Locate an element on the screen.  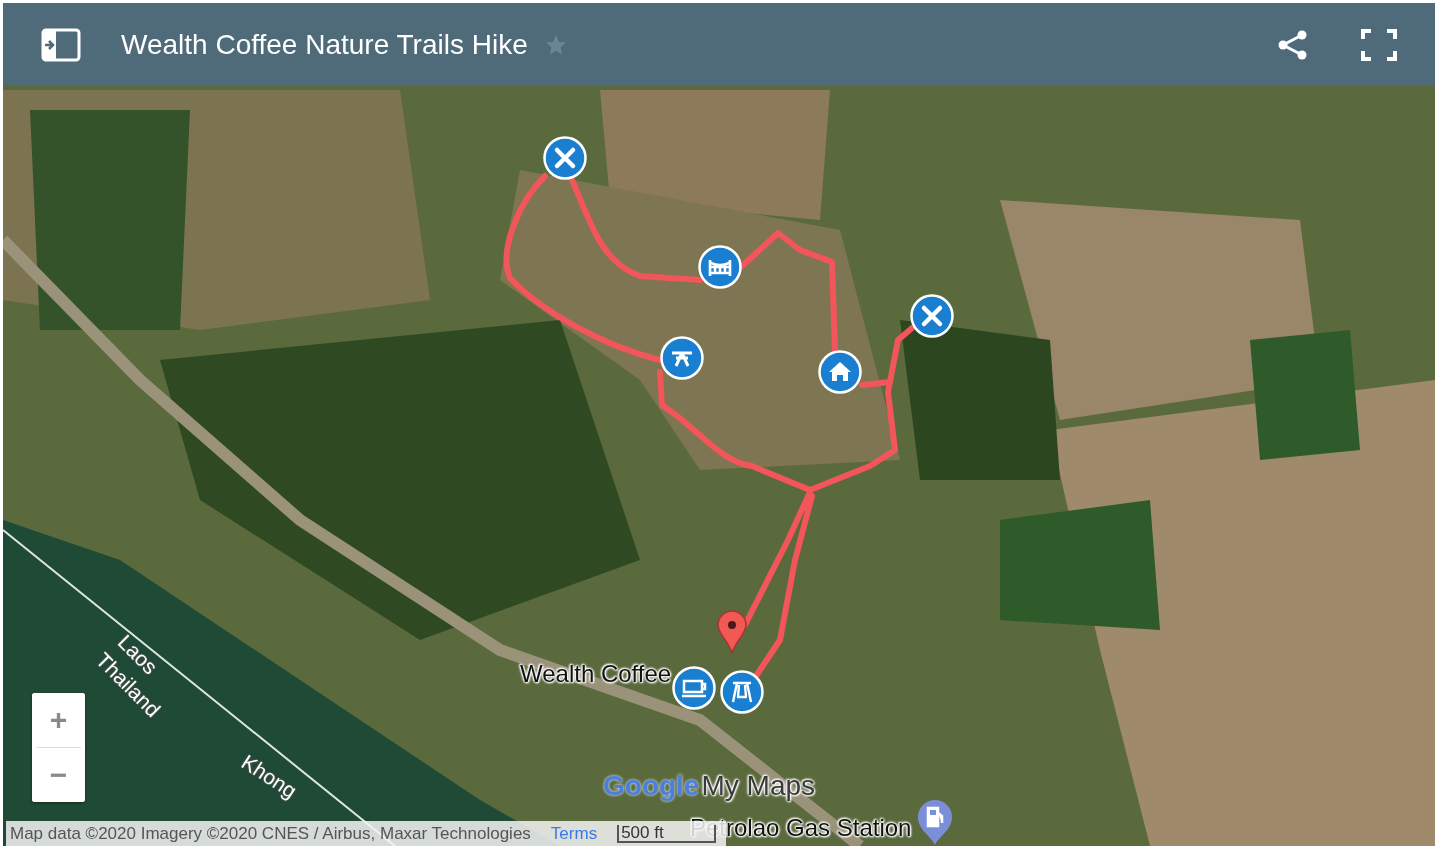
house-marker-icon is located at coordinates (840, 372).